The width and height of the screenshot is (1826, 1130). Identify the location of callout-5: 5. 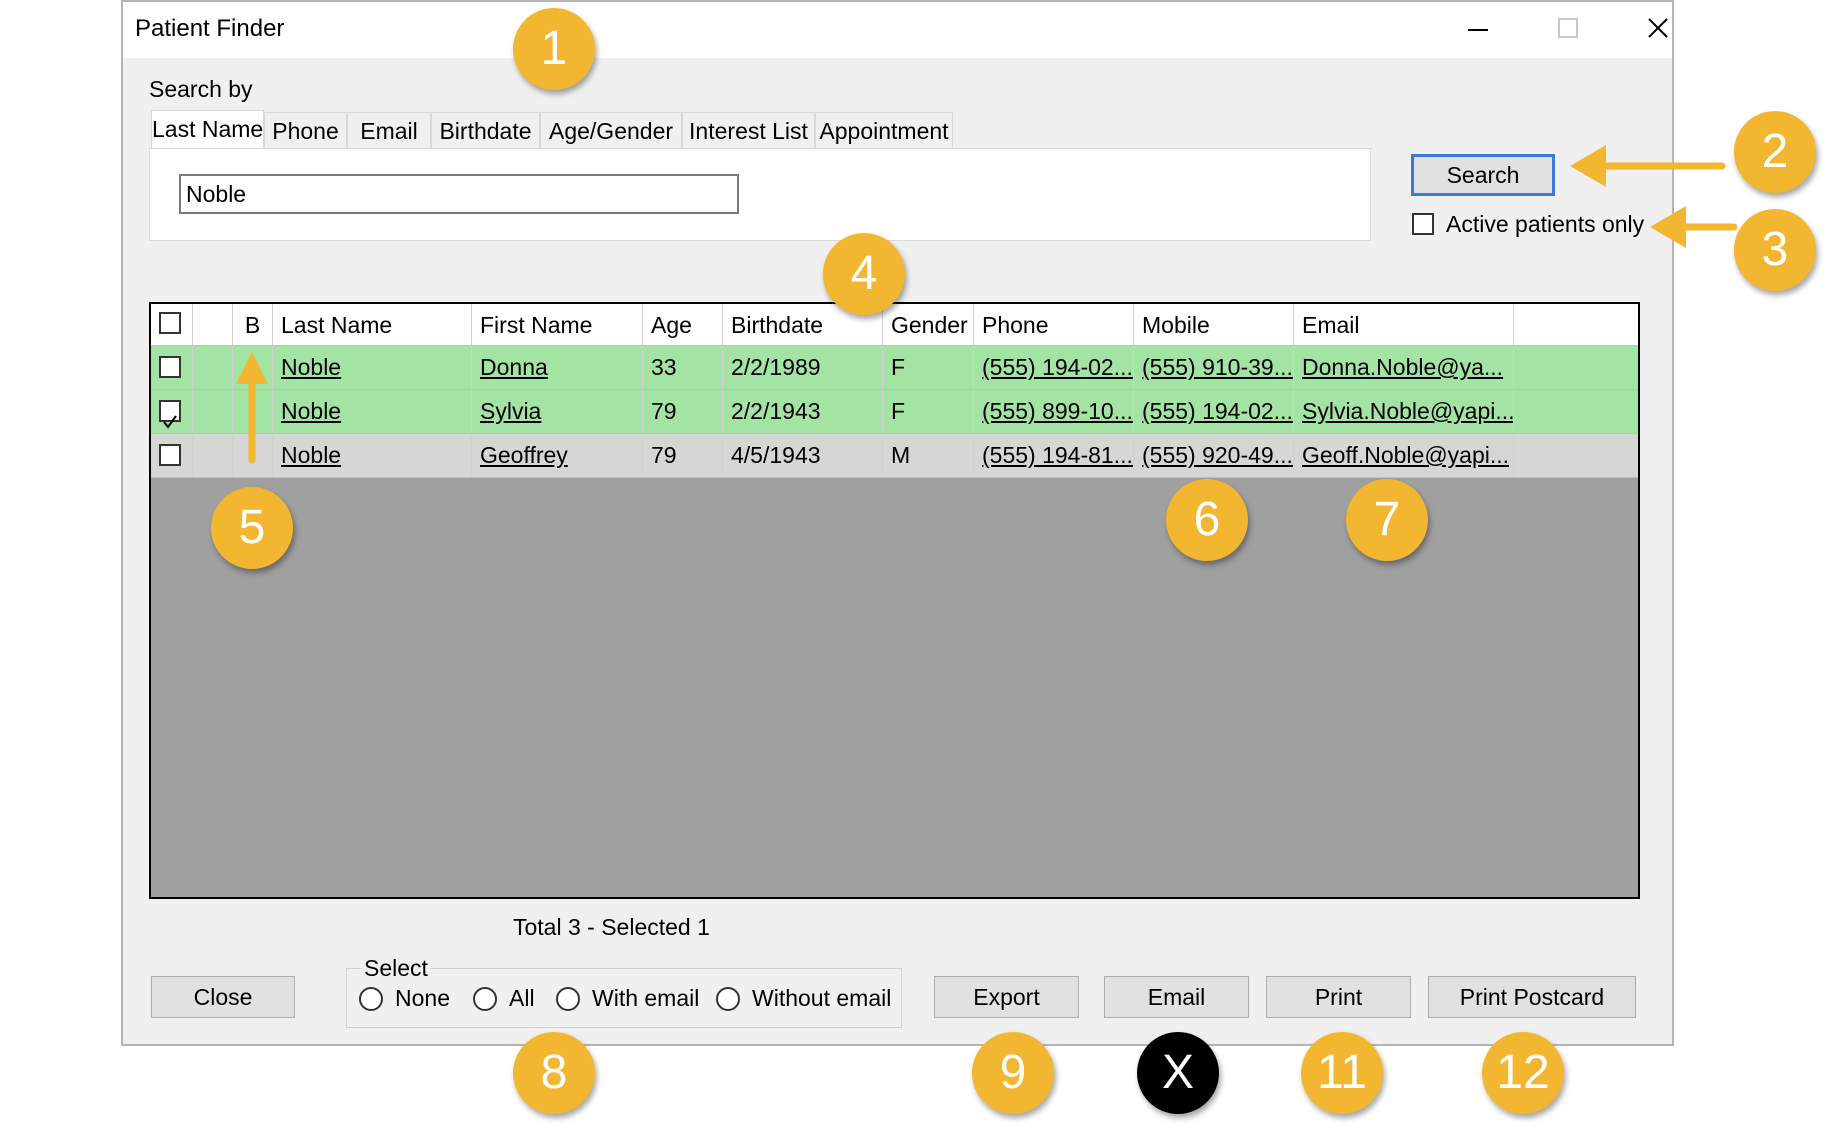
(252, 528).